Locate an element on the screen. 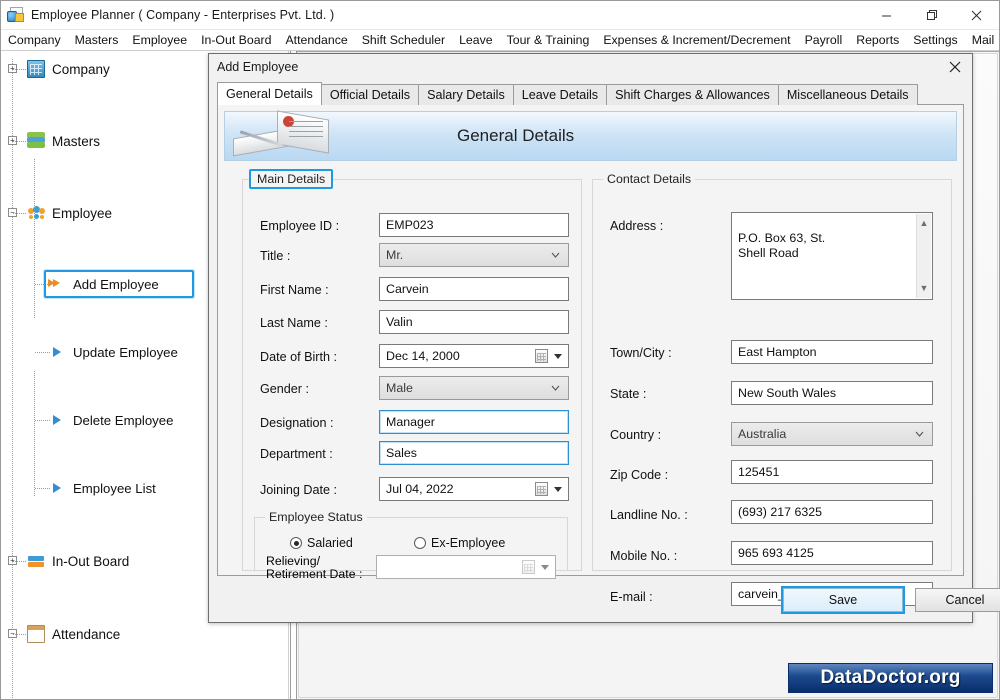 This screenshot has height=700, width=1000. tree-branch-line is located at coordinates (34, 433).